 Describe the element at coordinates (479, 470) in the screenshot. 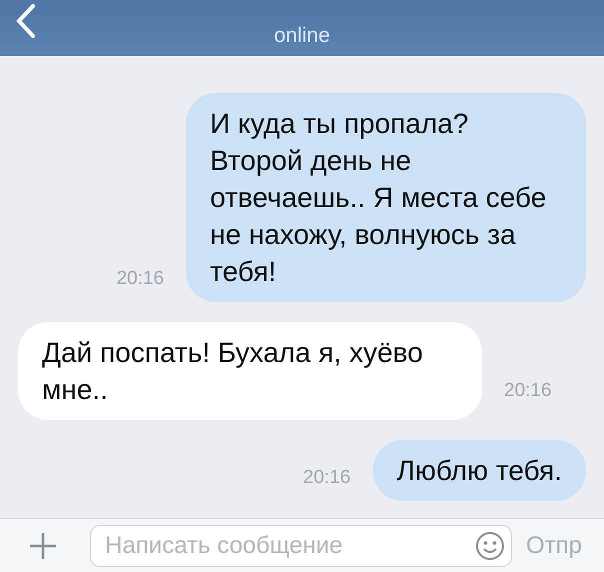

I see `message-bubble: Люблю тебя.` at that location.